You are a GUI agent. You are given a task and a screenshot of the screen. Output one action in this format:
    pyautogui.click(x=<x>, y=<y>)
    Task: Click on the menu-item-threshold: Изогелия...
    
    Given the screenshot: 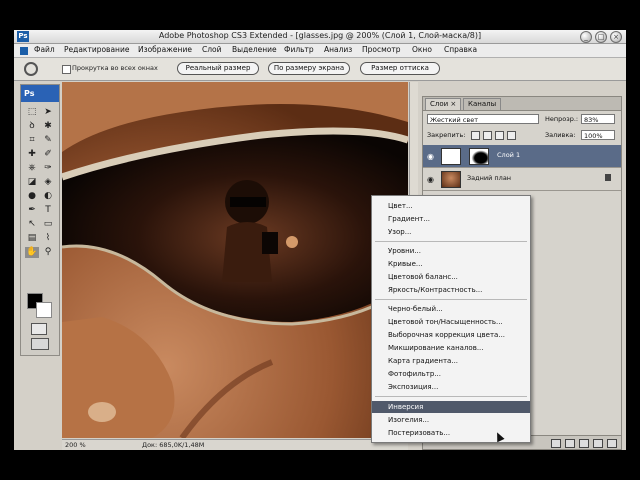 What is the action you would take?
    pyautogui.click(x=451, y=420)
    